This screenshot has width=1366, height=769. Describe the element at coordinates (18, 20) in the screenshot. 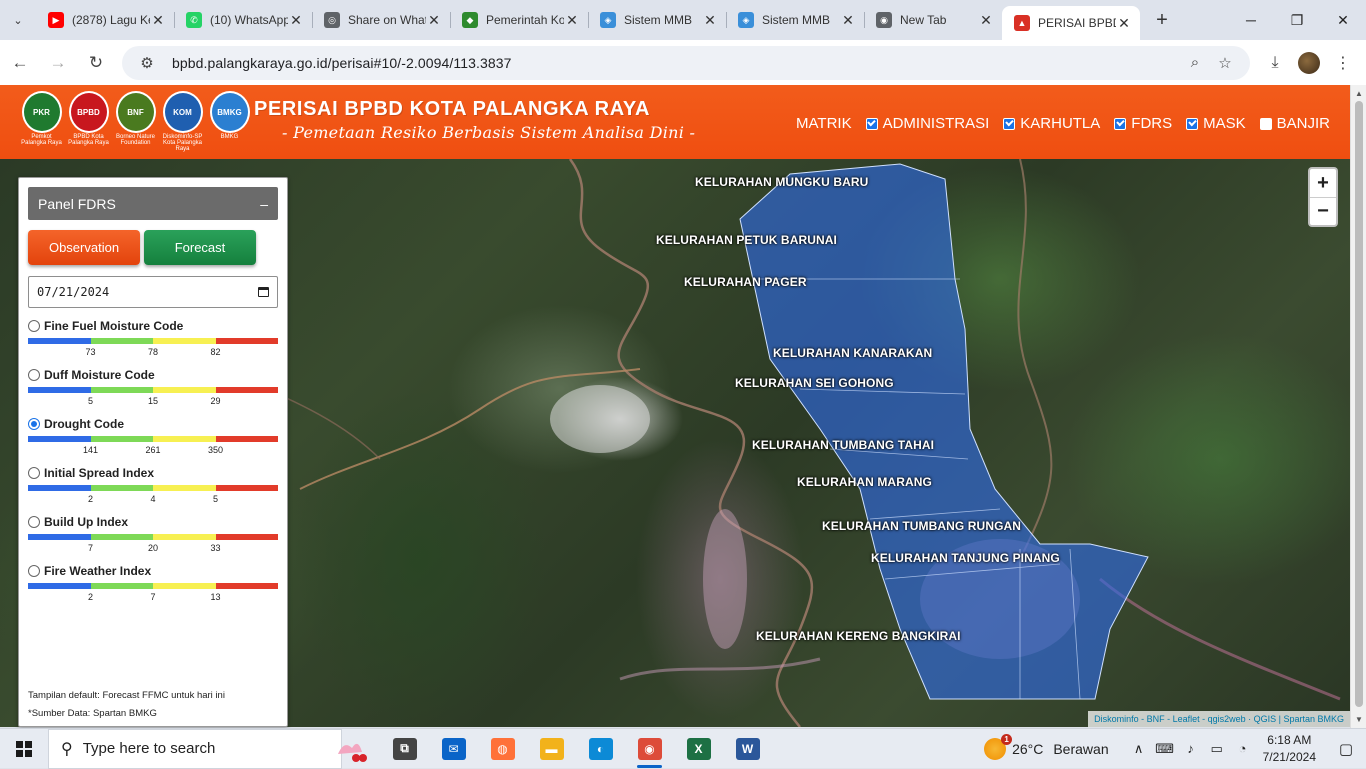

I see `tab-search-chevron-icon: ⌄` at that location.